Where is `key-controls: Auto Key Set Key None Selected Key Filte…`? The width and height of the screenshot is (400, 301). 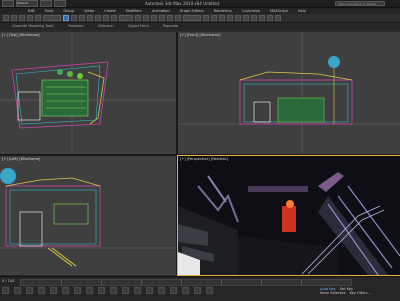 key-controls: Auto Key Set Key None Selected Key Filte… is located at coordinates (345, 291).